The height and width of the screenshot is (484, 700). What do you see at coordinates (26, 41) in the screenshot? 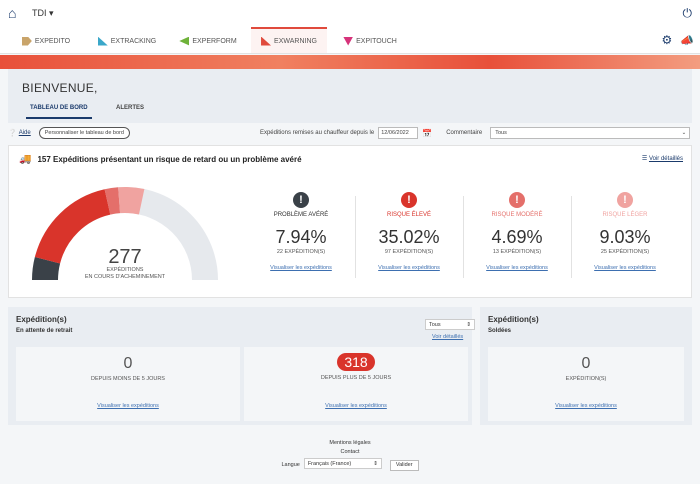
I see `expedito-logo-icon` at bounding box center [26, 41].